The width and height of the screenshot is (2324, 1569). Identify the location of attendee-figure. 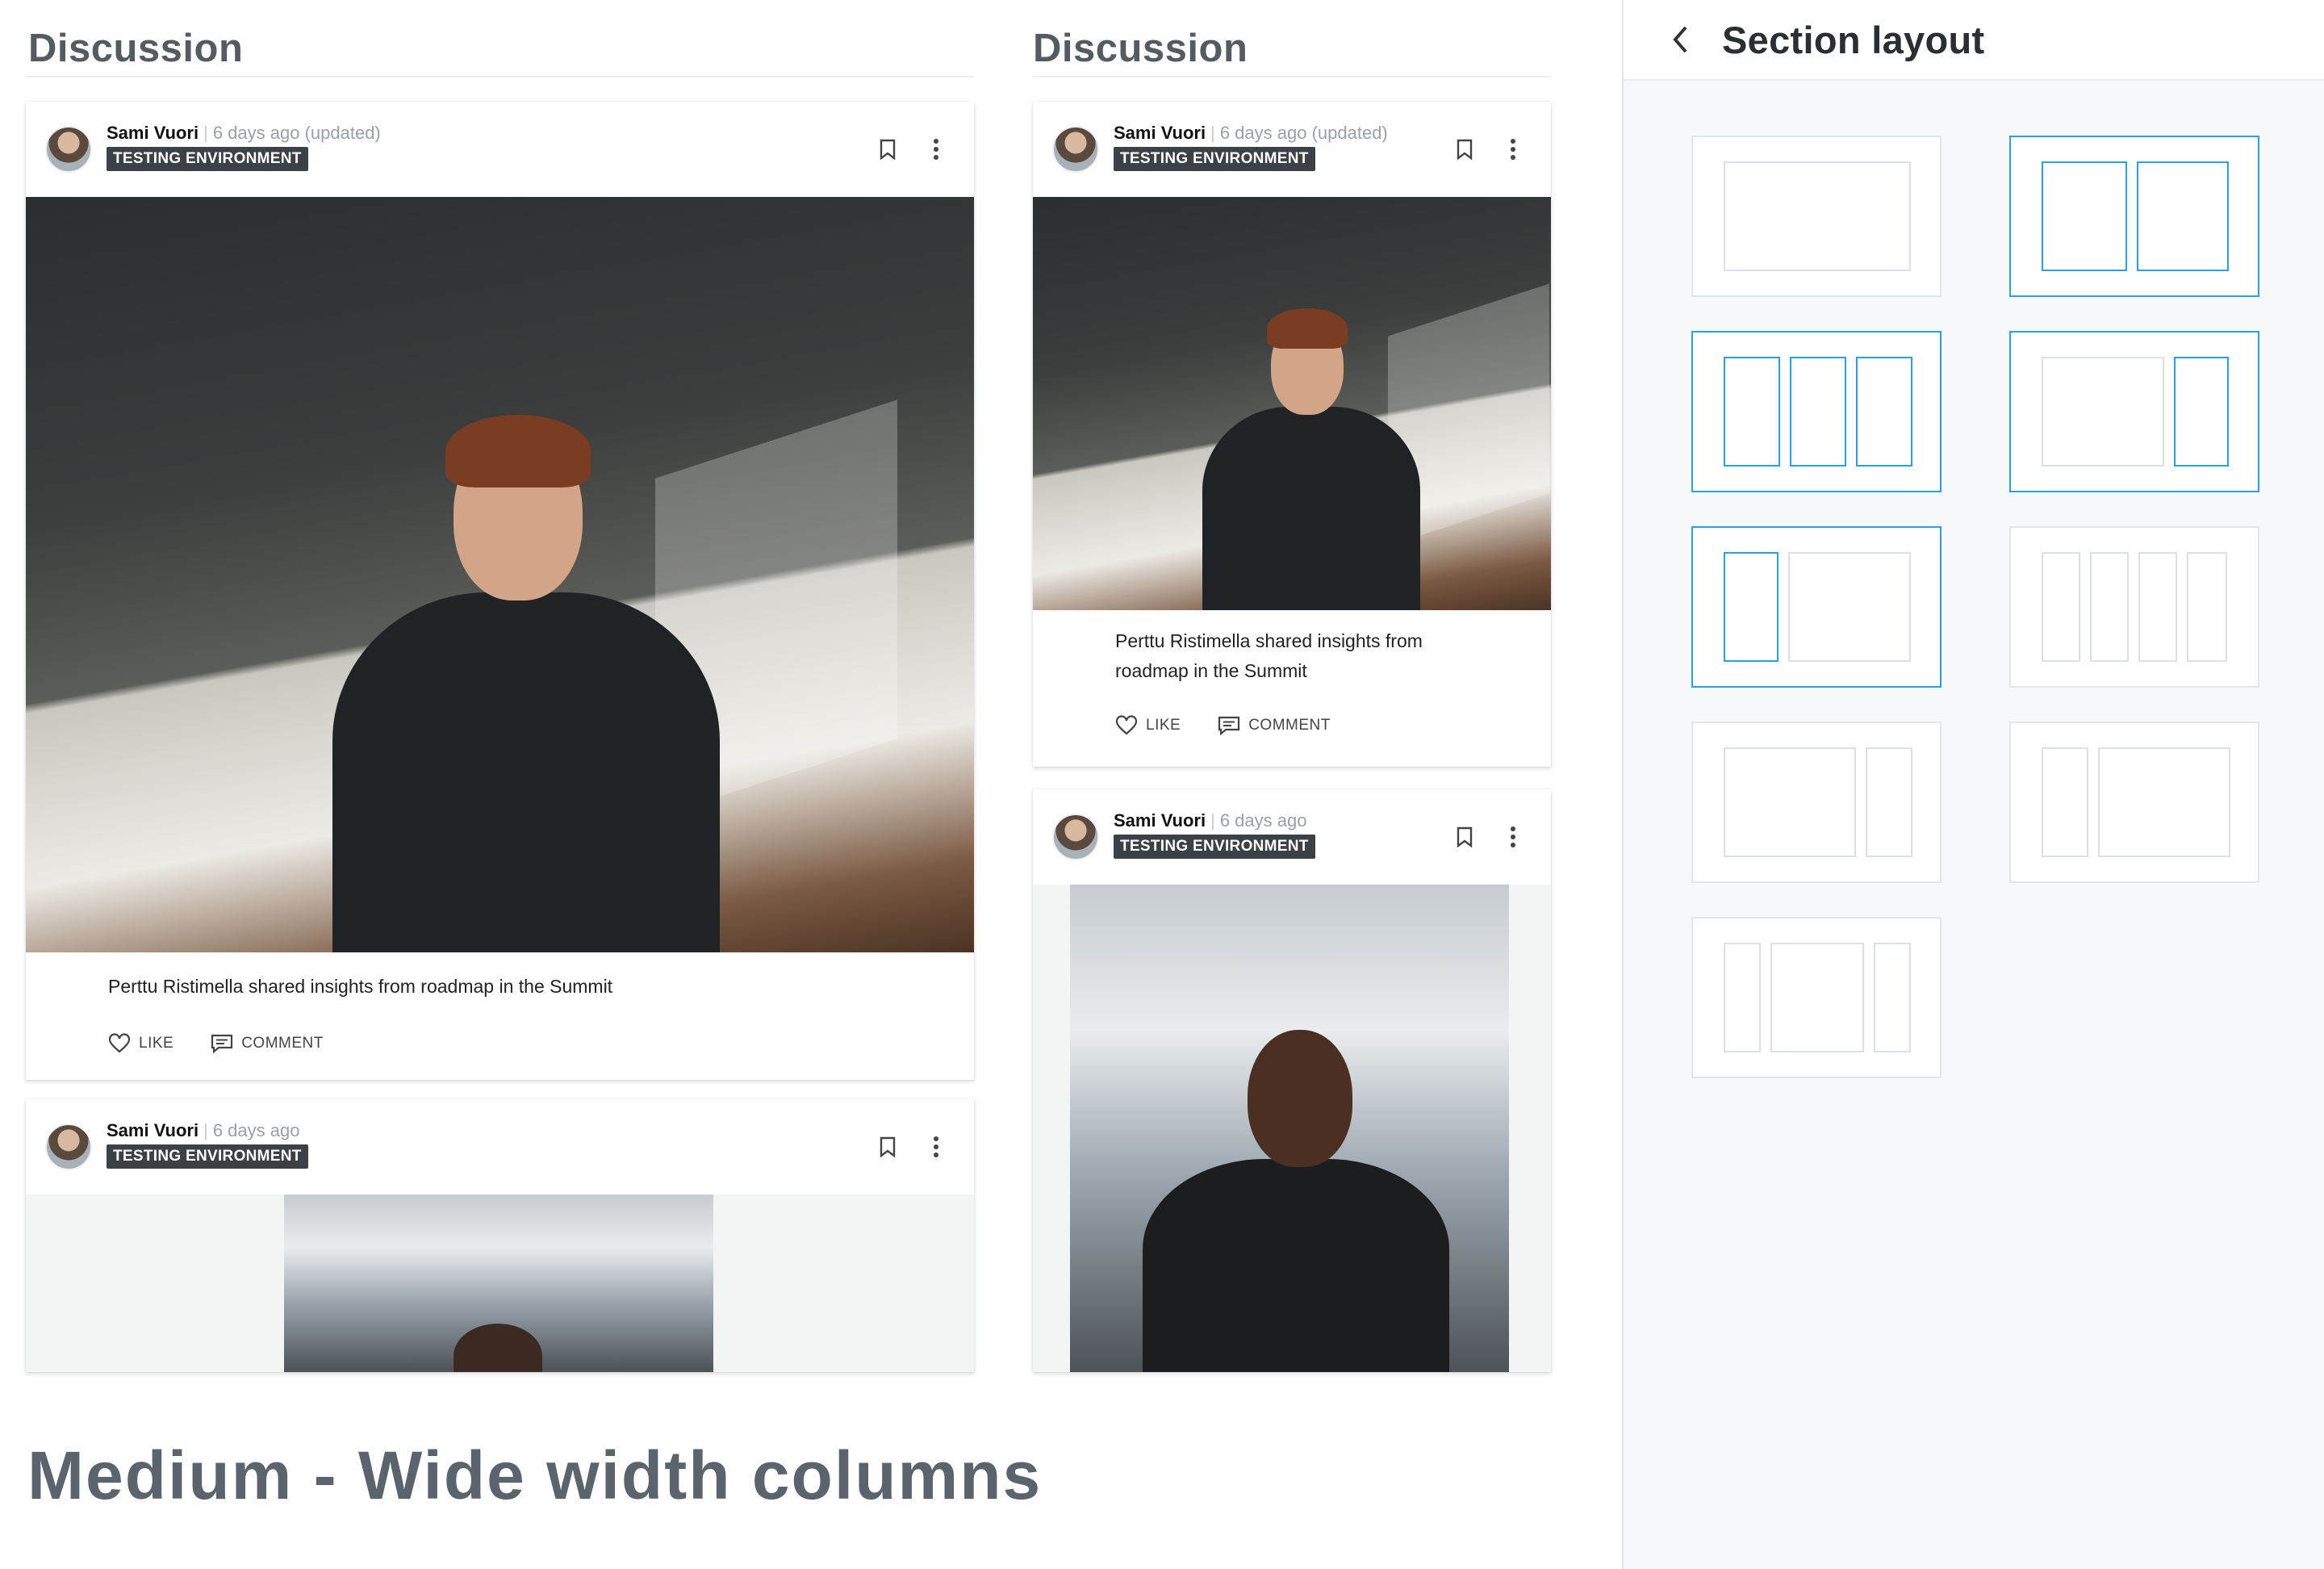
(1296, 1193).